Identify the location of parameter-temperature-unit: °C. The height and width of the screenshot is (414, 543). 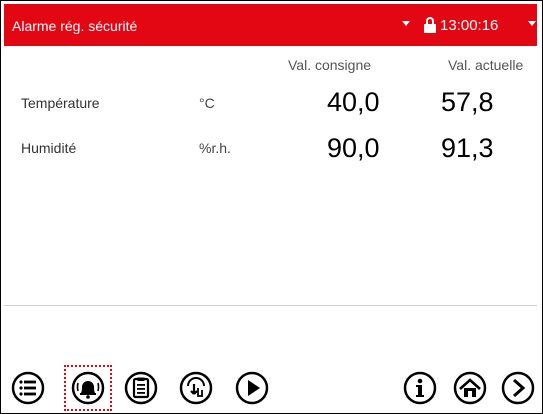
(207, 103).